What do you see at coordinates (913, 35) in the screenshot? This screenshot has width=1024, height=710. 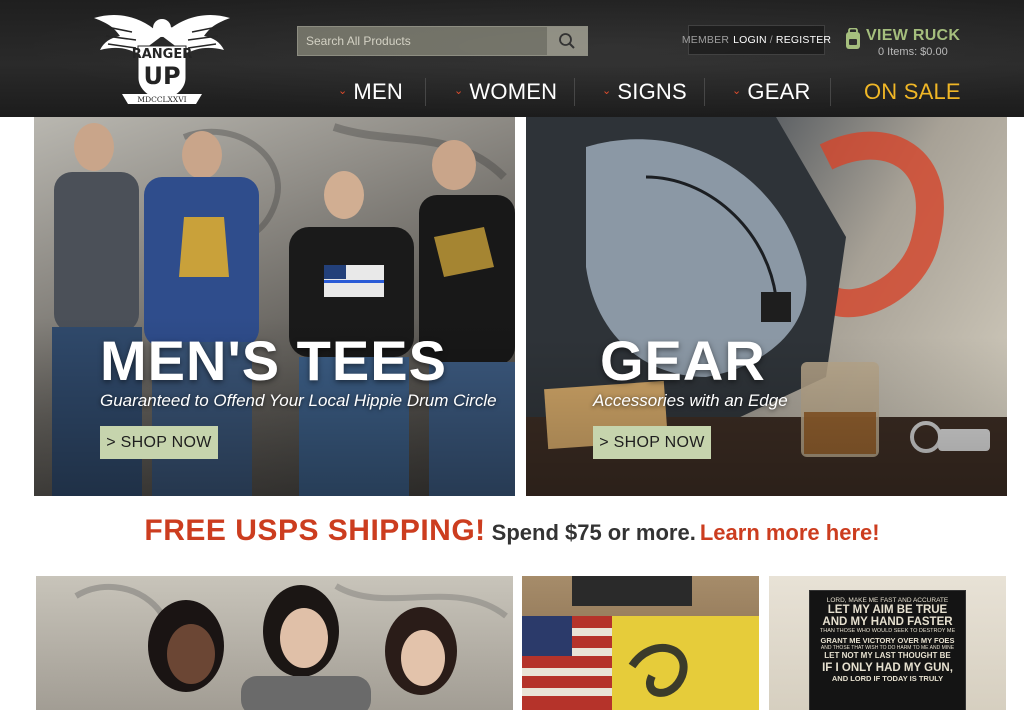 I see `view-ruck-label: VIEW RUCK` at bounding box center [913, 35].